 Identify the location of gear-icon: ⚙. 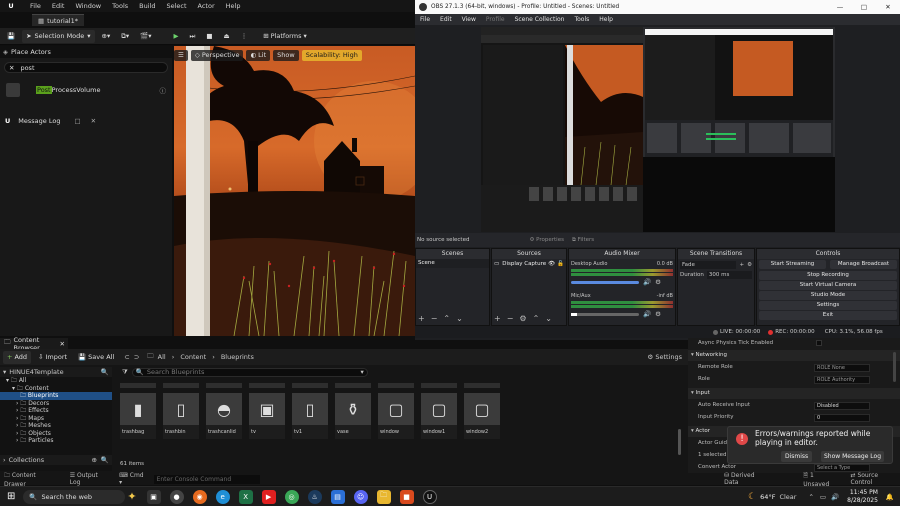
(658, 282).